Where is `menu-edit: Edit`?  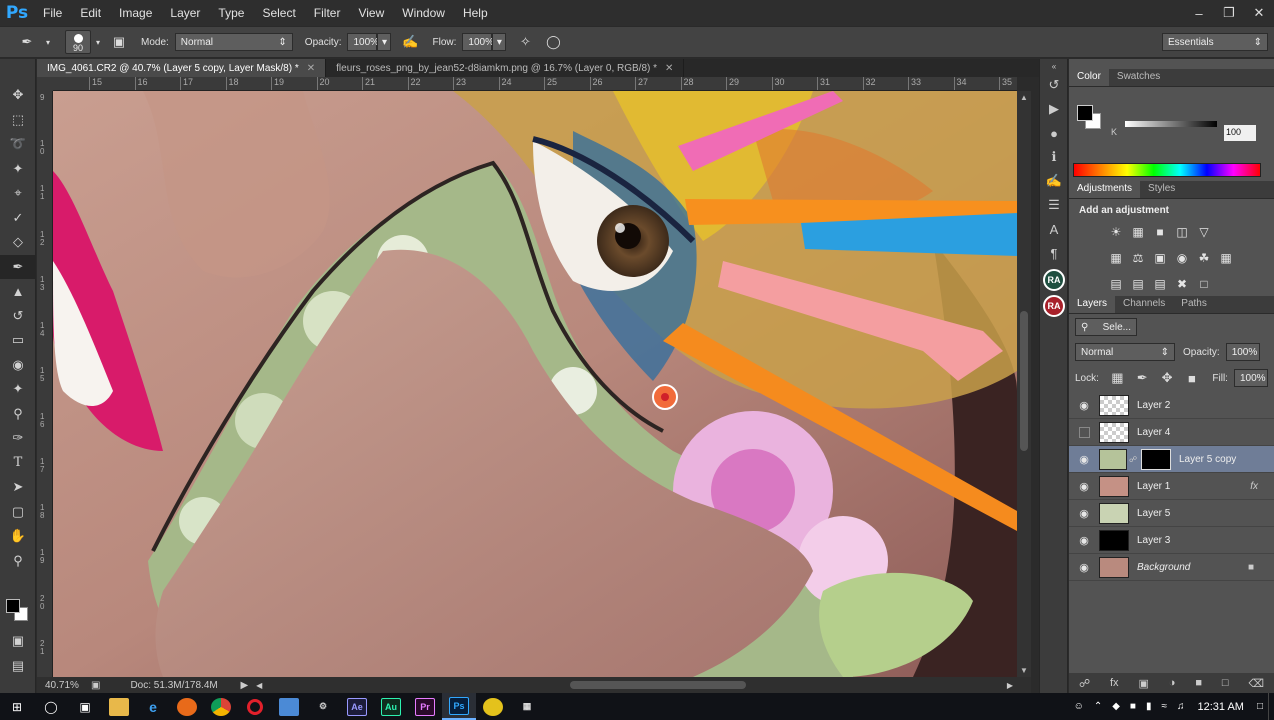 menu-edit: Edit is located at coordinates (90, 13).